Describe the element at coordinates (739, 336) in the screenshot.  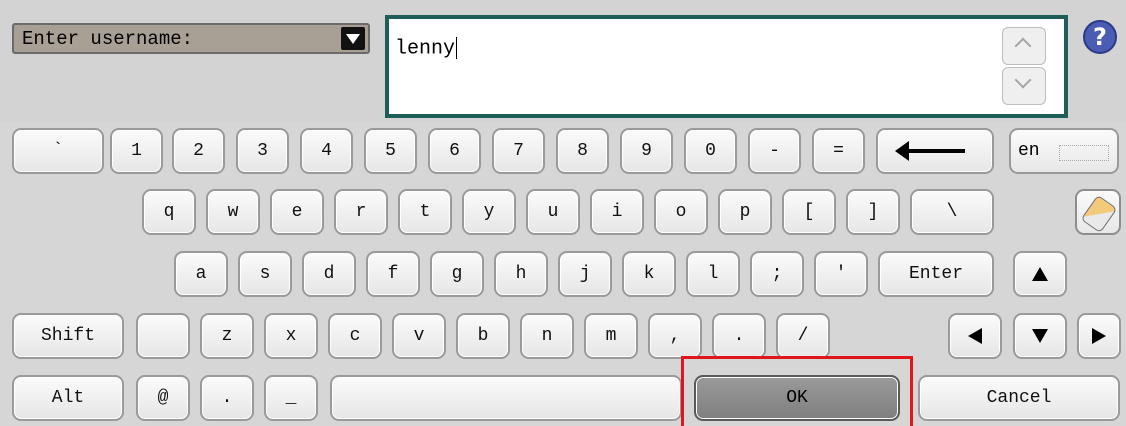
I see `key-period: .` at that location.